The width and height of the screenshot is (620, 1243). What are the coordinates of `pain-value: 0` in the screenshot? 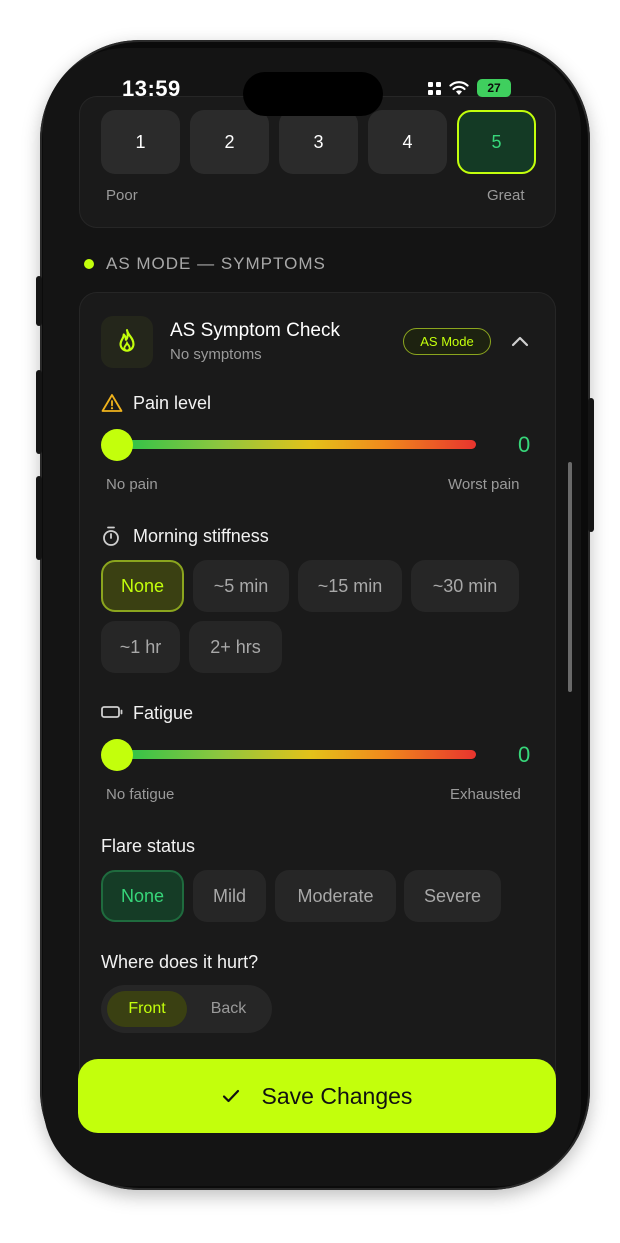 It's located at (524, 444).